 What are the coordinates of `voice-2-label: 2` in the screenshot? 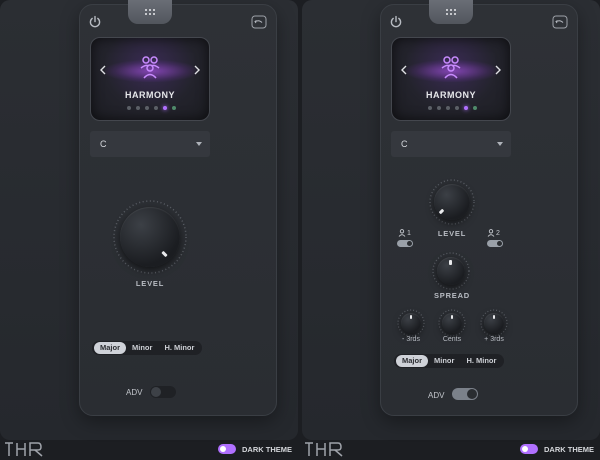 It's located at (498, 233).